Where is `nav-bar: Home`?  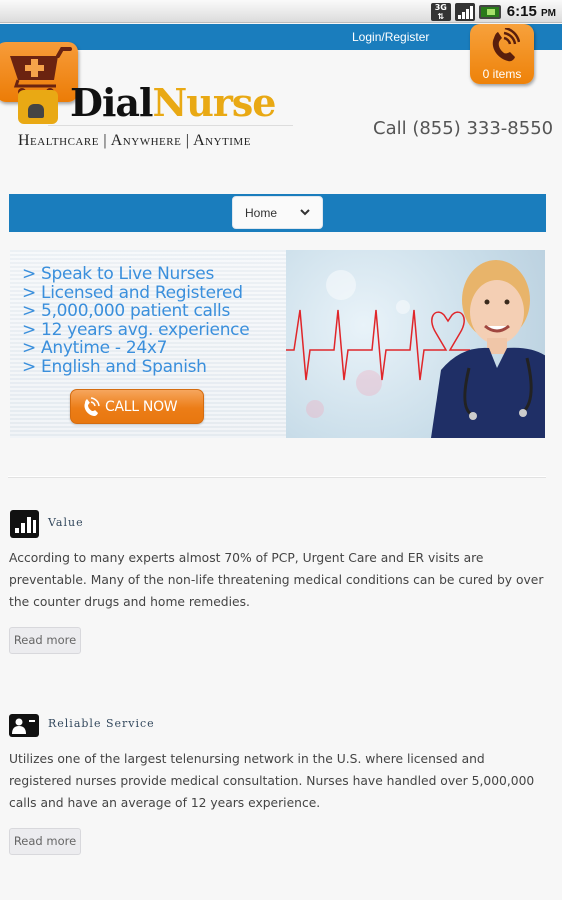 nav-bar: Home is located at coordinates (277, 213).